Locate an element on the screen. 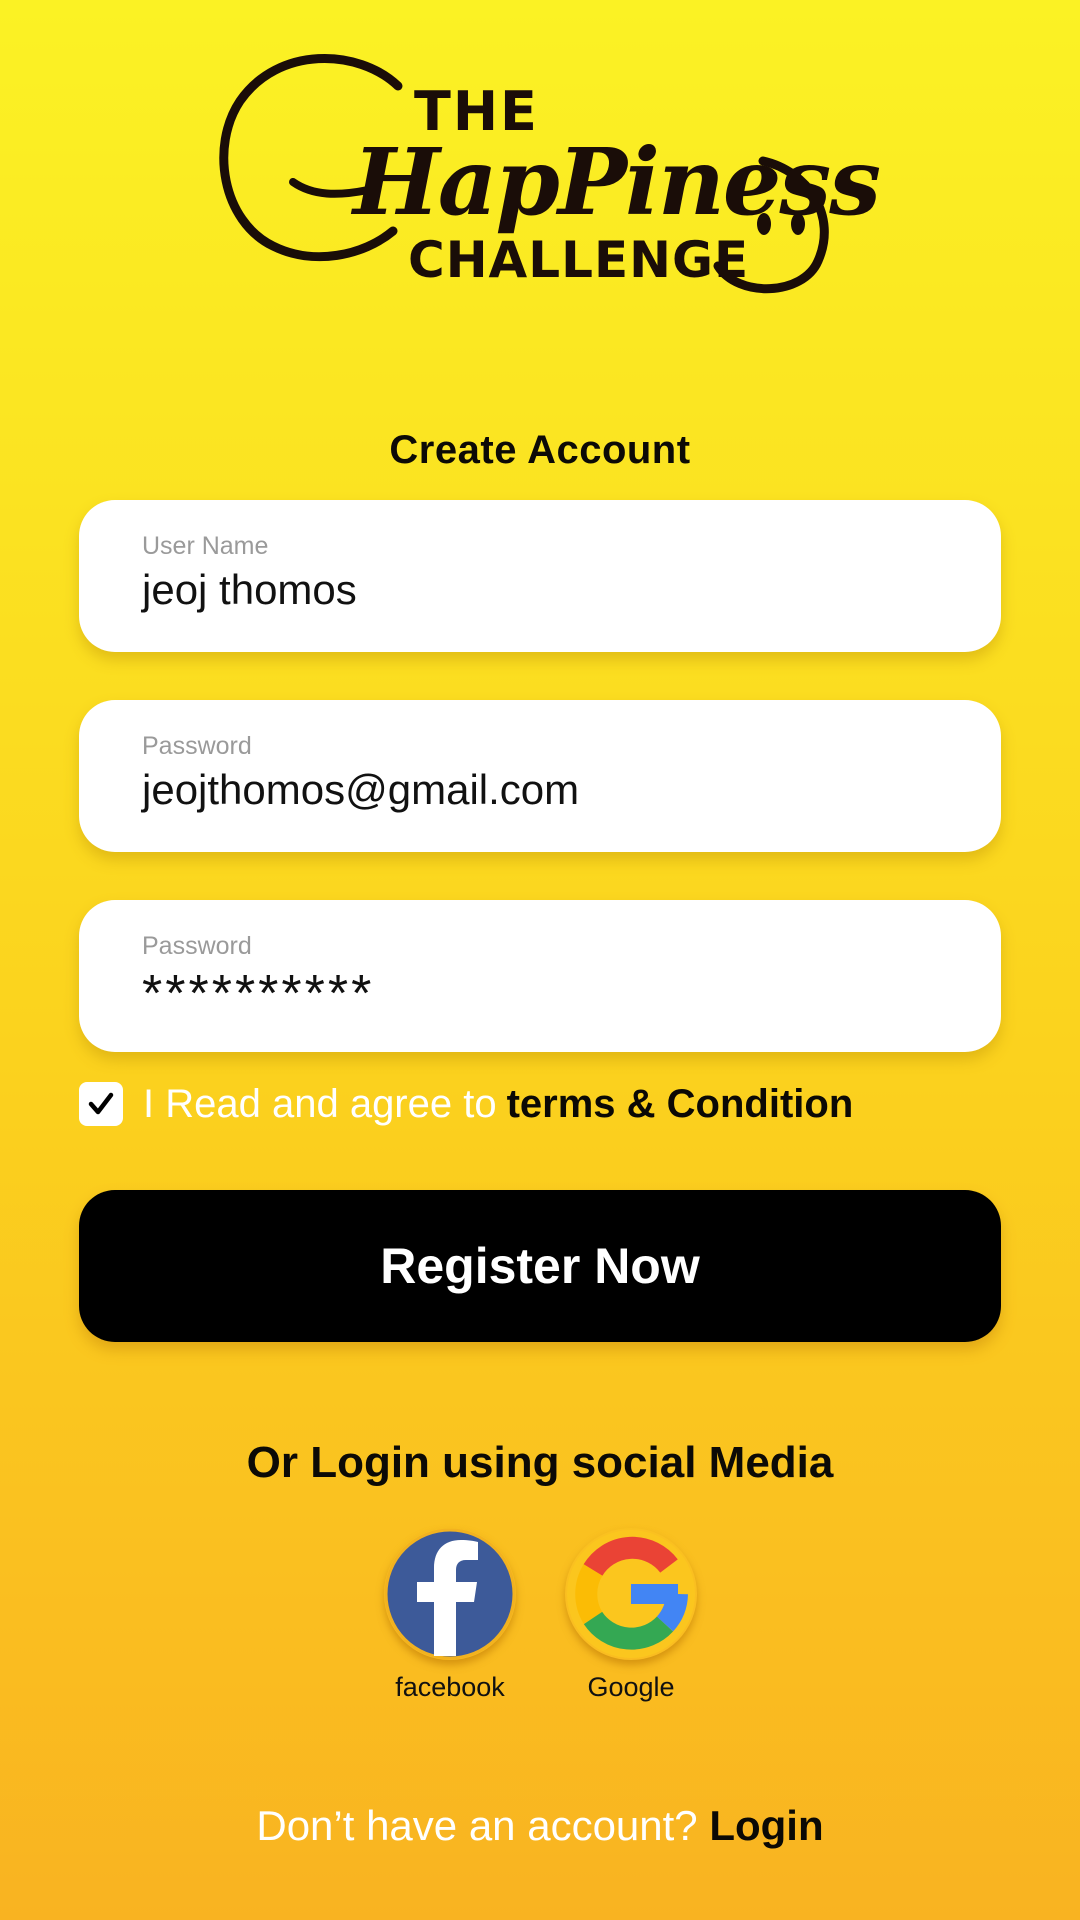 The width and height of the screenshot is (1080, 1920). password-value: ********** is located at coordinates (258, 994).